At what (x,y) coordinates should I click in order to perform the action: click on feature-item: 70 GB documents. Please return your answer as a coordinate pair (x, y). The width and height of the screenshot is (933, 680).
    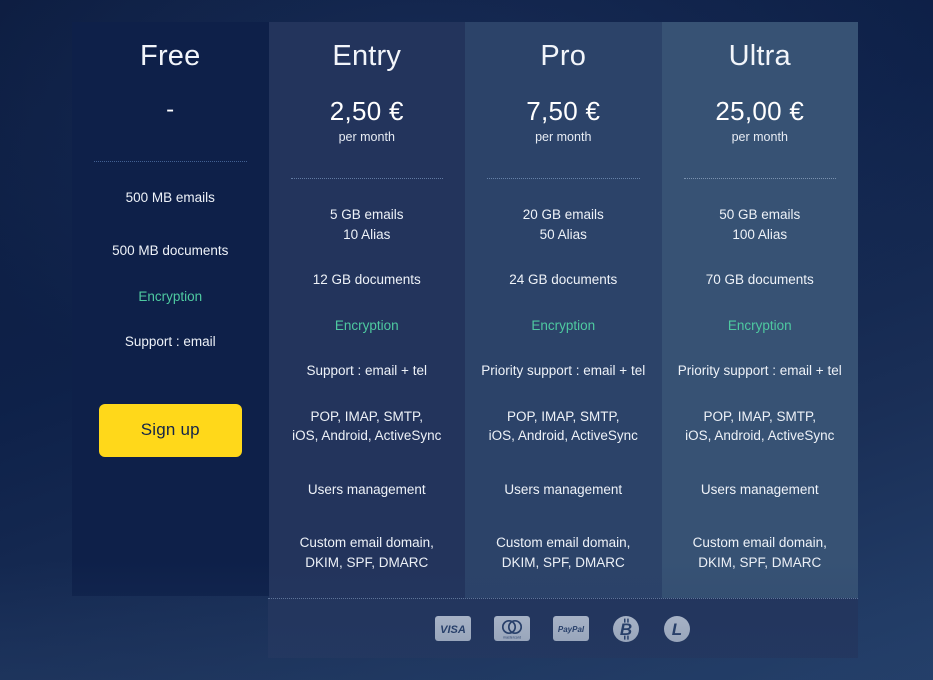
    Looking at the image, I should click on (759, 280).